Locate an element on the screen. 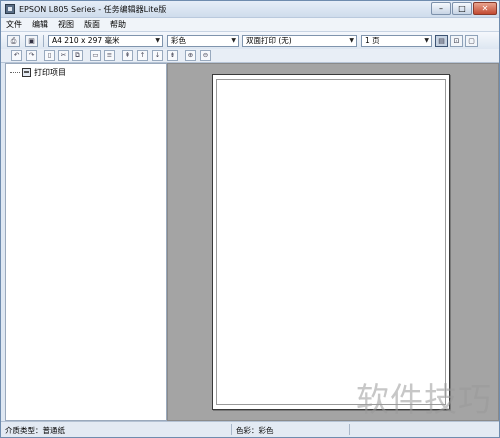  edit-toolbar: ↶ ↷ ▯ ✂ ⧉ ▭ ≡ ⇞ ↑ ↓ ⇟ ⊕ ⊖ is located at coordinates (250, 56).